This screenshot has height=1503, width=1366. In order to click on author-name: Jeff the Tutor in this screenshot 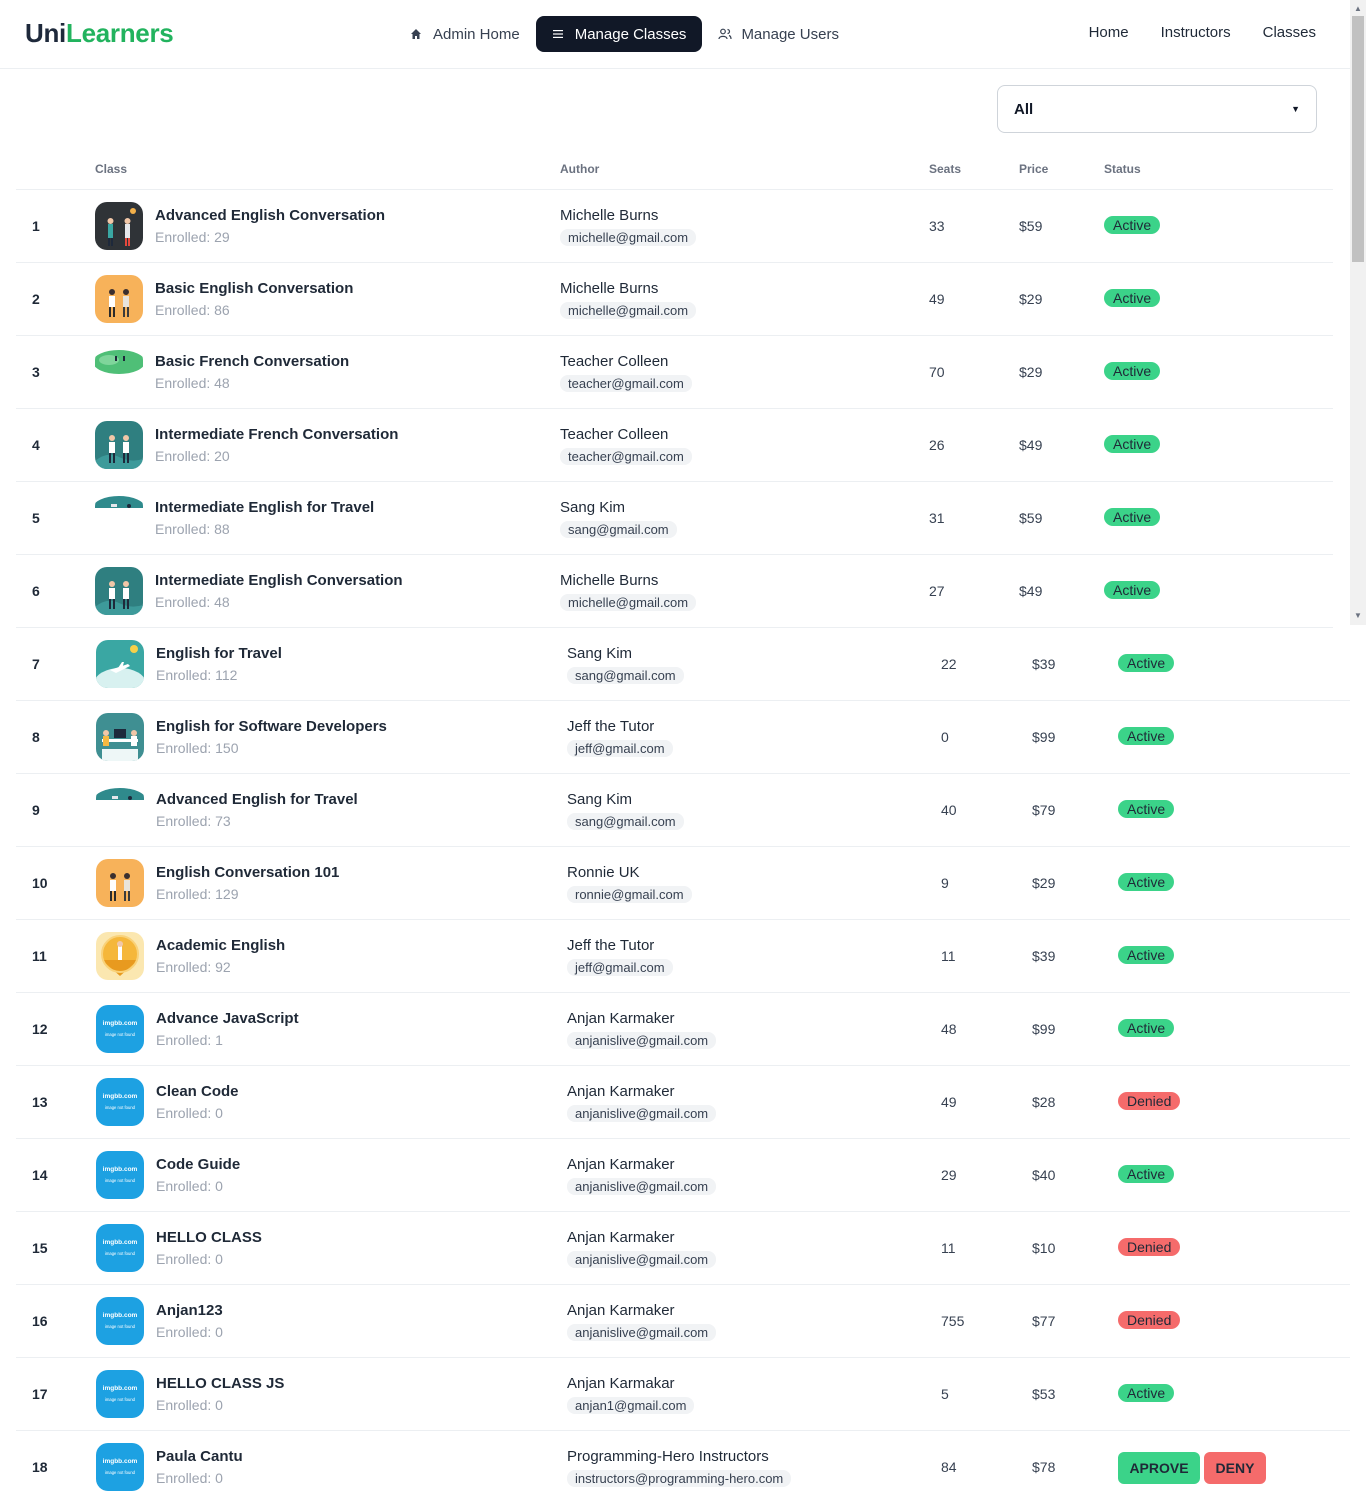, I will do `click(611, 726)`.